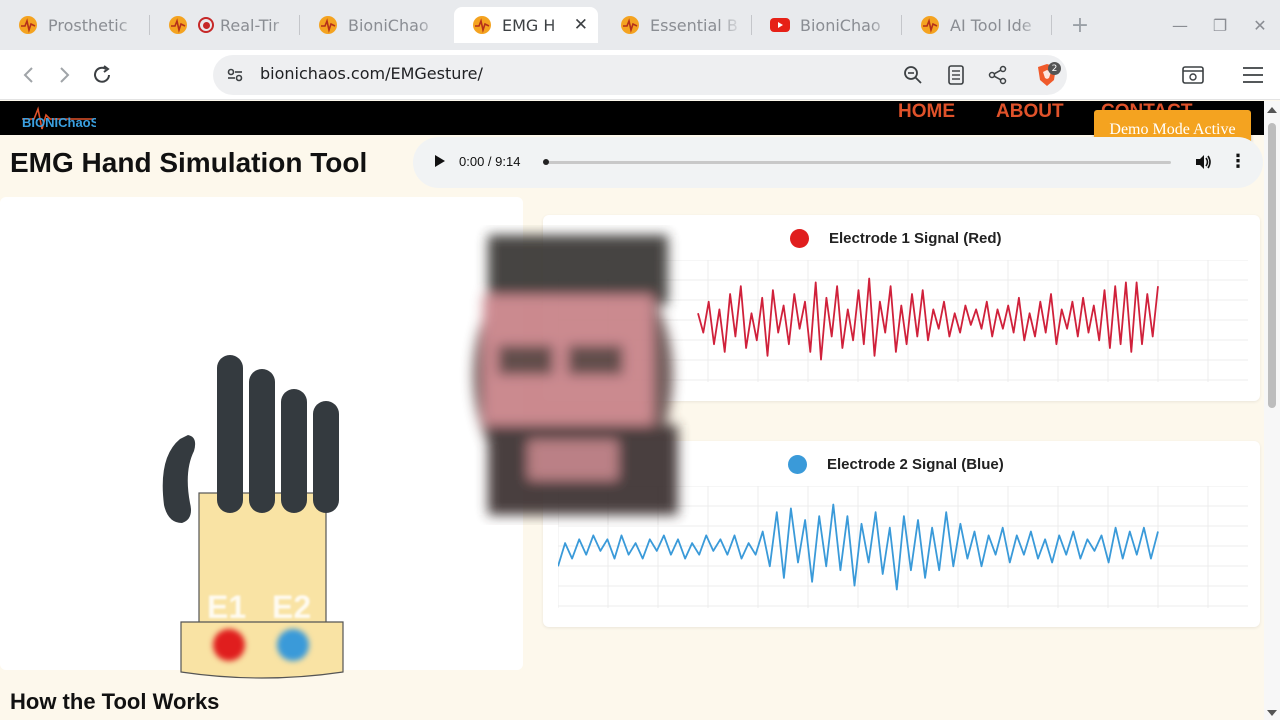 The image size is (1280, 720). Describe the element at coordinates (440, 161) in the screenshot. I see `play-icon` at that location.